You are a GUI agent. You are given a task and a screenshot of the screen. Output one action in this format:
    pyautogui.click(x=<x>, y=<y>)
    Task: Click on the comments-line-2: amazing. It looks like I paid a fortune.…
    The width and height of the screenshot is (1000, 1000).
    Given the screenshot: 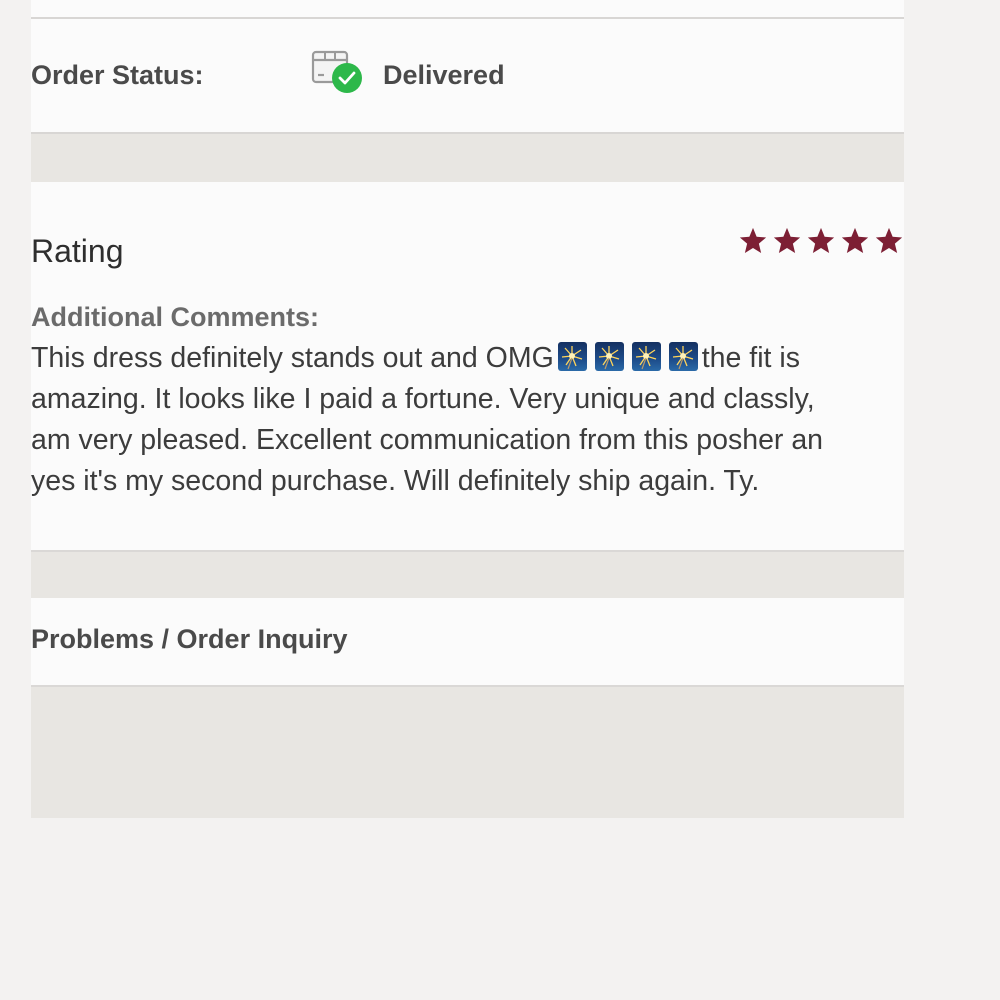 What is the action you would take?
    pyautogui.click(x=423, y=399)
    